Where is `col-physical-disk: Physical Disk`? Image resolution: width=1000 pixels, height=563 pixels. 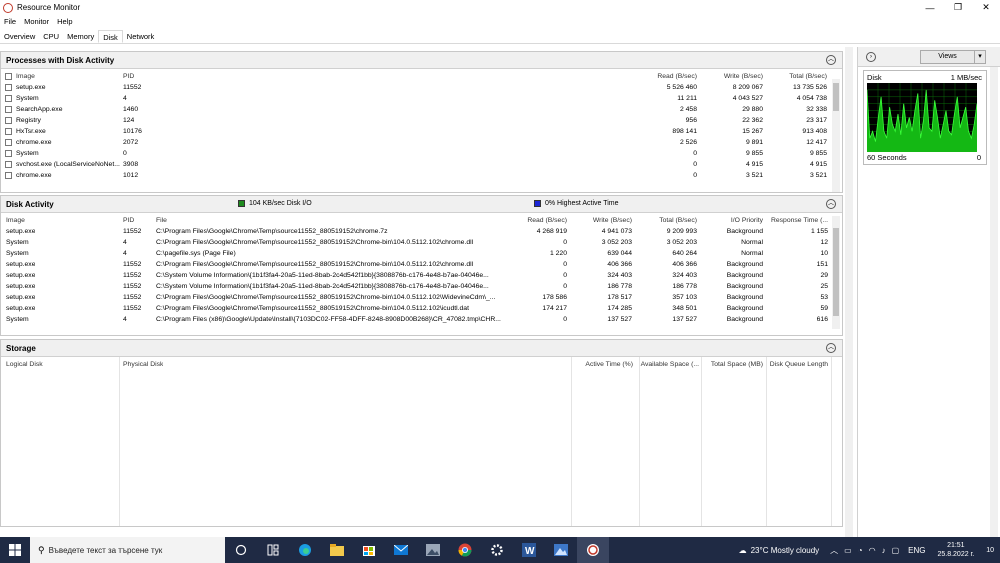 col-physical-disk: Physical Disk is located at coordinates (143, 364).